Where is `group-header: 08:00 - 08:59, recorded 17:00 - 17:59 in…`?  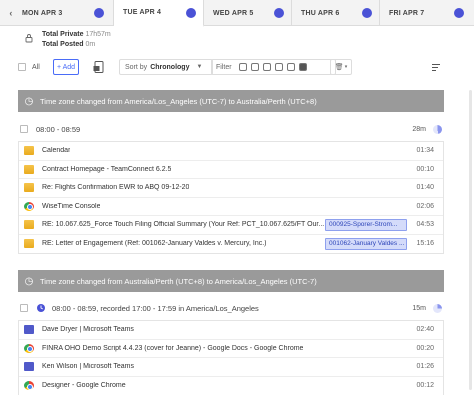
group-header: 08:00 - 08:59, recorded 17:00 - 17:59 in… is located at coordinates (231, 308).